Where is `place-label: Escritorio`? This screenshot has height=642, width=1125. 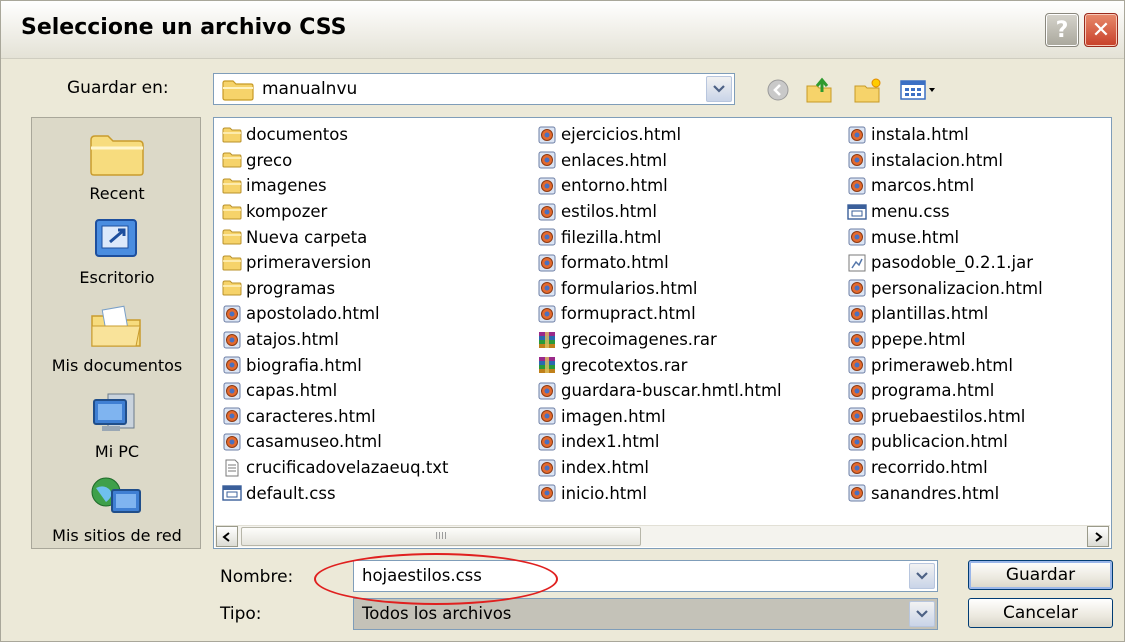 place-label: Escritorio is located at coordinates (117, 277).